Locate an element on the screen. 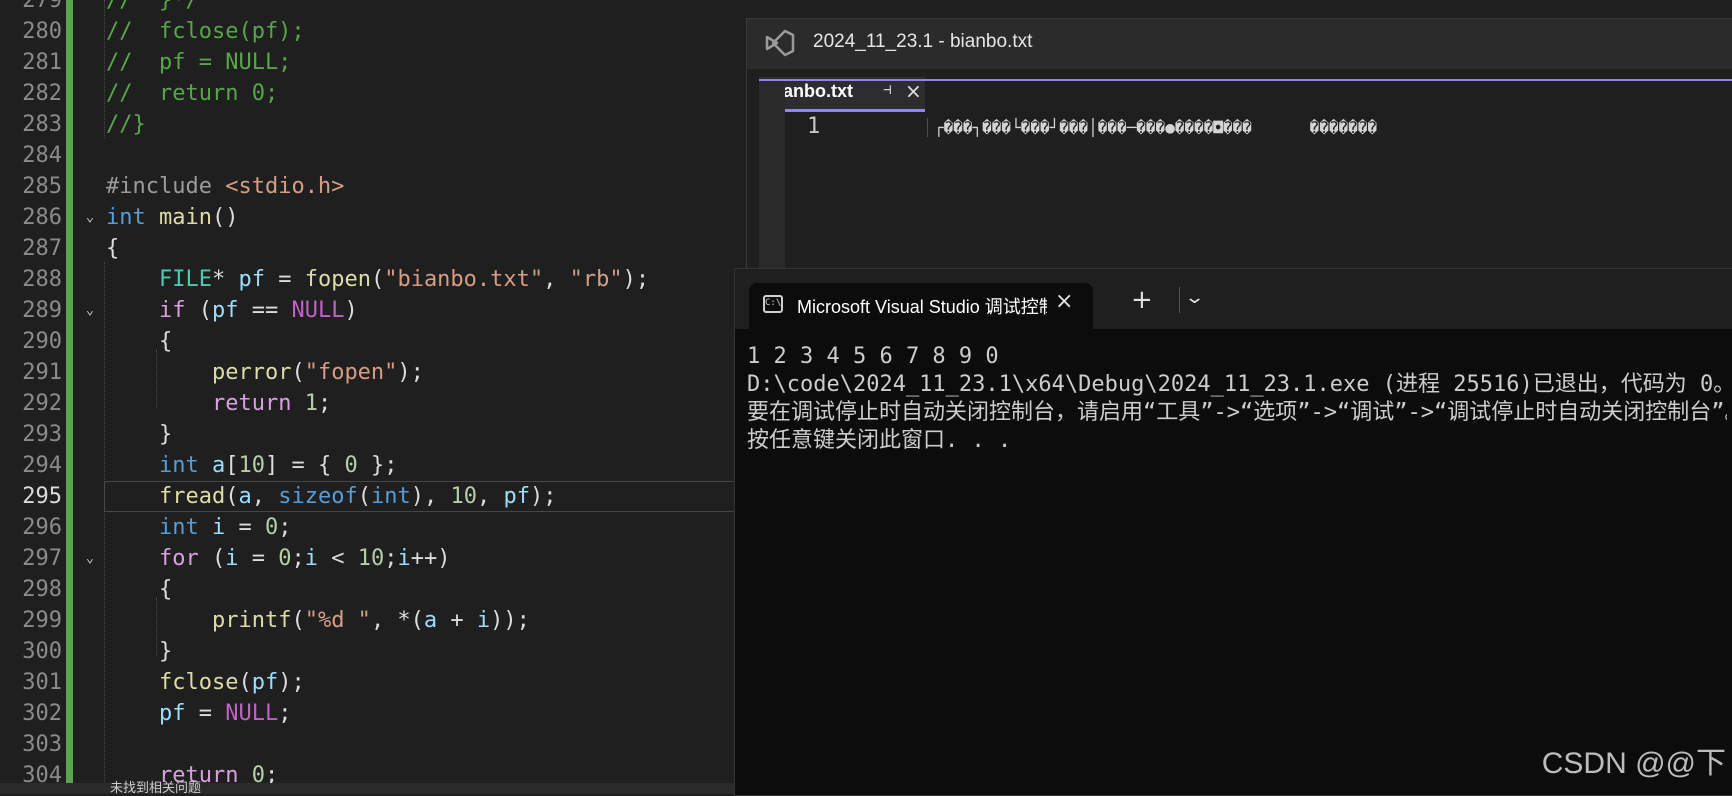  line-number: 288 is located at coordinates (42, 279).